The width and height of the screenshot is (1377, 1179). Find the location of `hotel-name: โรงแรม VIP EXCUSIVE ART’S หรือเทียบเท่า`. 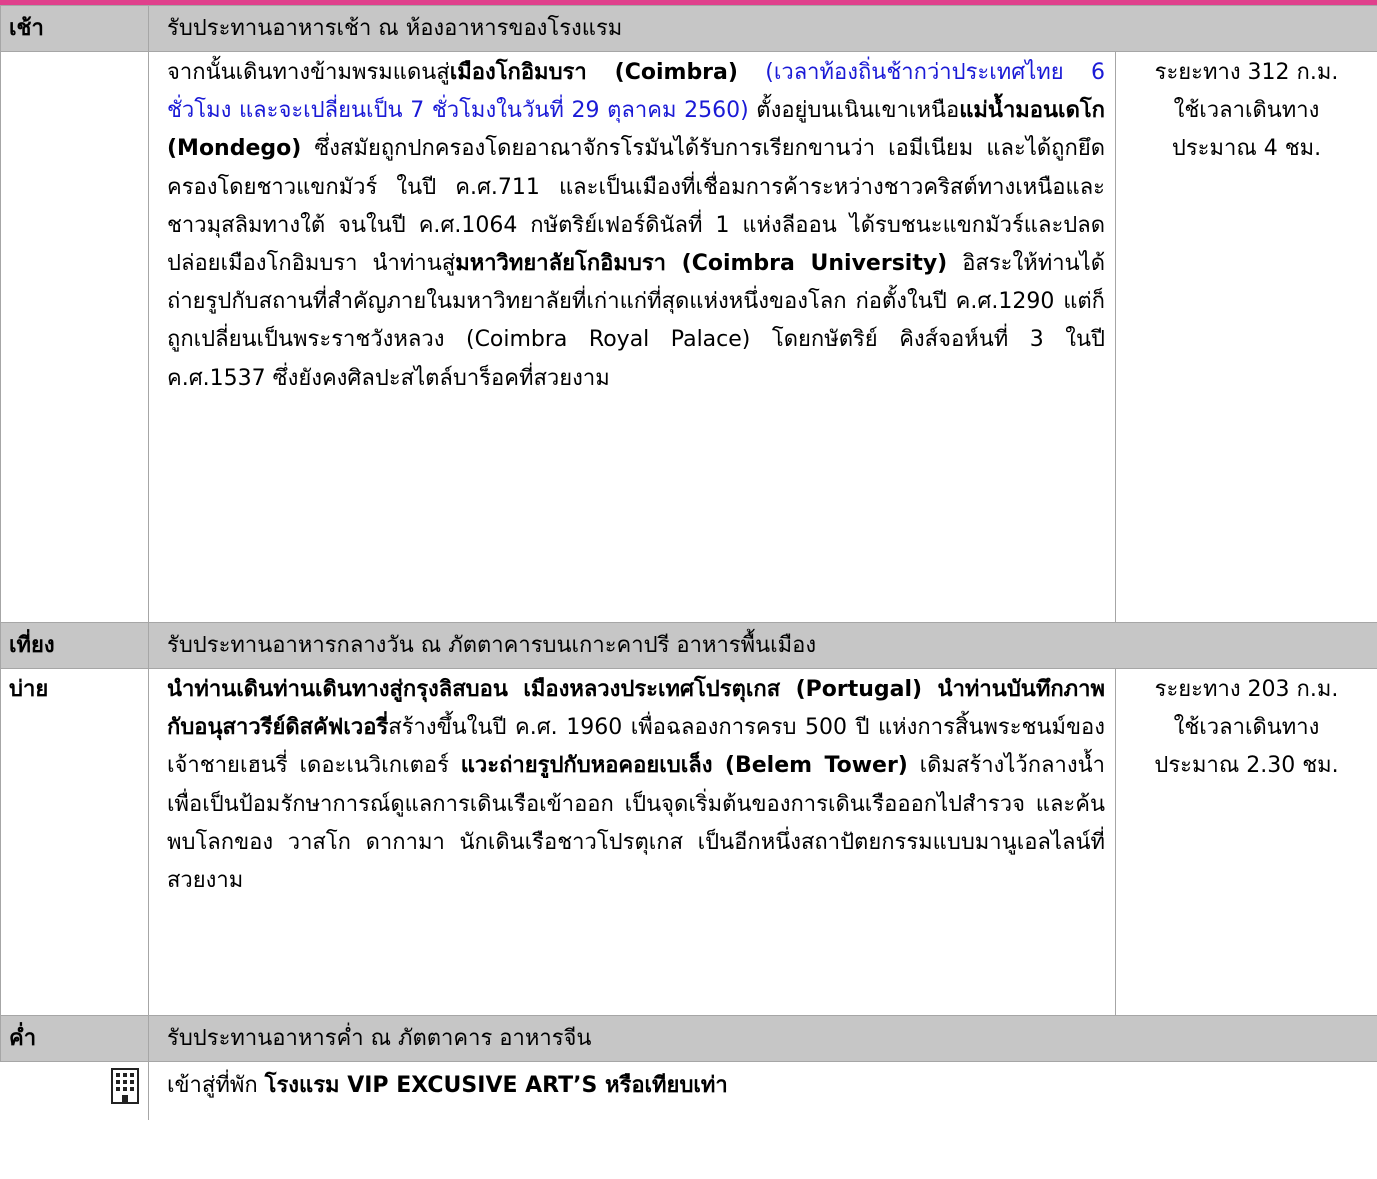

hotel-name: โรงแรม VIP EXCUSIVE ART’S หรือเทียบเท่า is located at coordinates (496, 1085).